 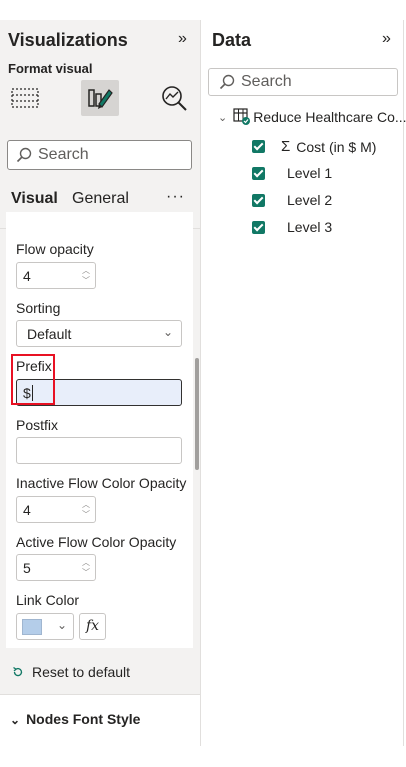 I want to click on sorting-label: Sorting, so click(x=38, y=308).